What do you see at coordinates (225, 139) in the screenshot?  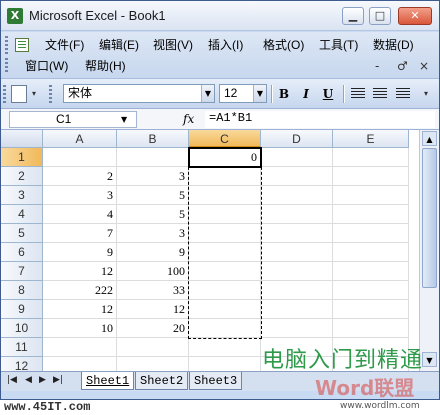 I see `column-header-c: C` at bounding box center [225, 139].